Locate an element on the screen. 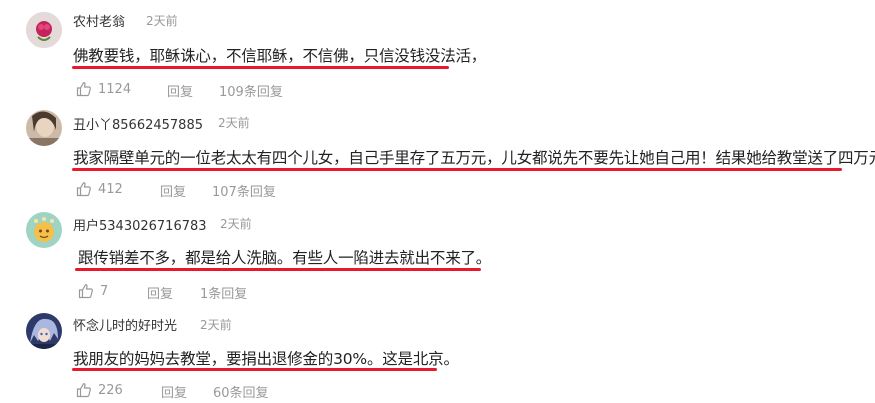 The height and width of the screenshot is (403, 875). username: 丑小丫85662457885 is located at coordinates (138, 123).